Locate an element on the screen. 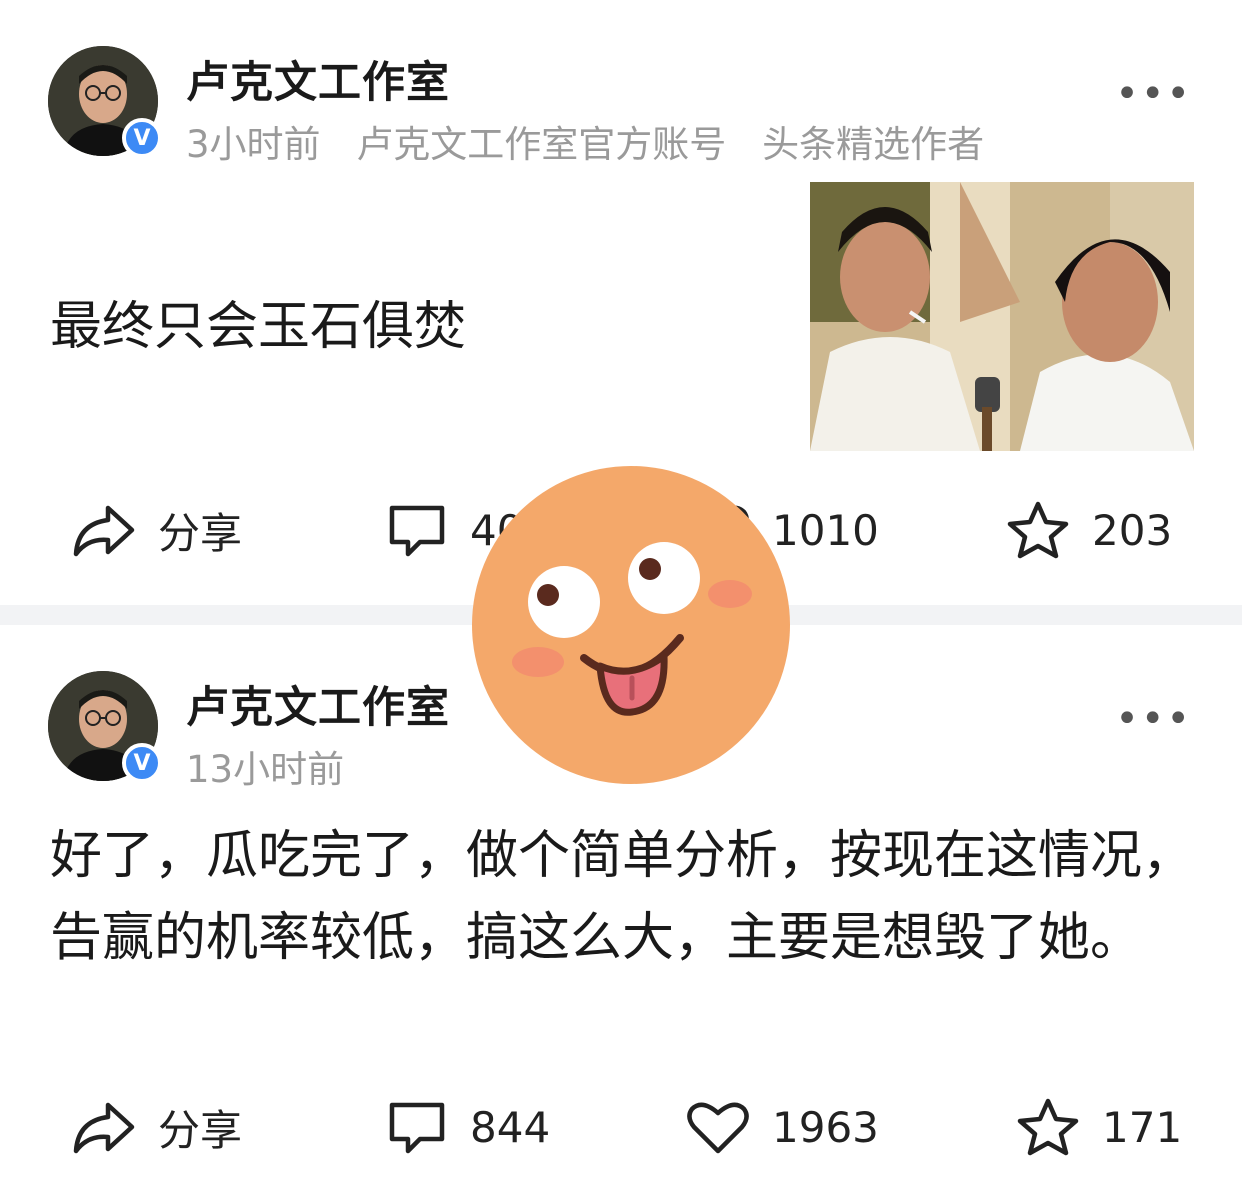 The height and width of the screenshot is (1178, 1242). comment-count: 844 is located at coordinates (510, 1127).